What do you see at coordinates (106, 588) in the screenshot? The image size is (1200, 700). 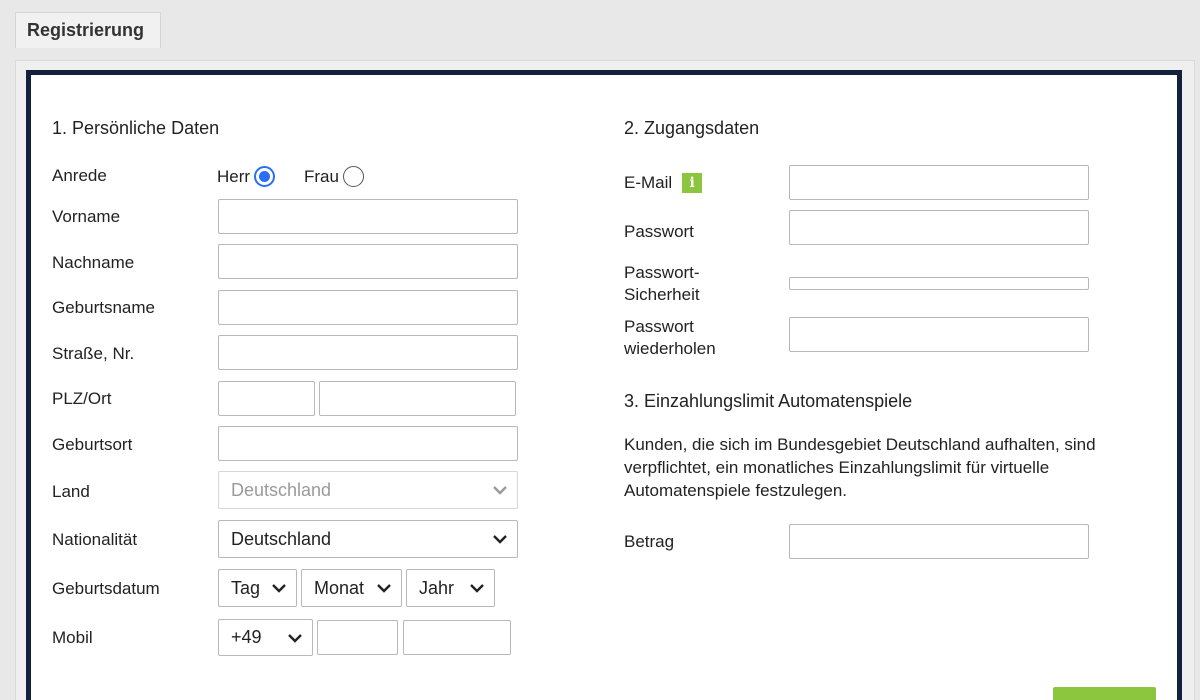 I see `geburtsdatum-label: Geburtsdatum` at bounding box center [106, 588].